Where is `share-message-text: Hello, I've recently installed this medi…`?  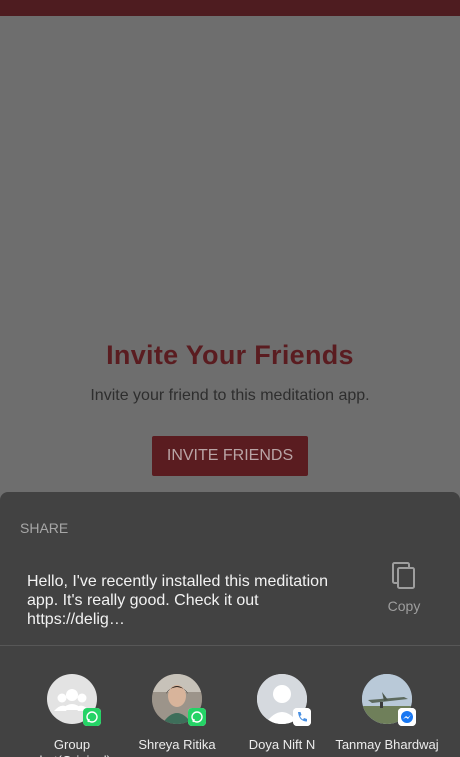
share-message-text: Hello, I've recently installed this medi… is located at coordinates (177, 600).